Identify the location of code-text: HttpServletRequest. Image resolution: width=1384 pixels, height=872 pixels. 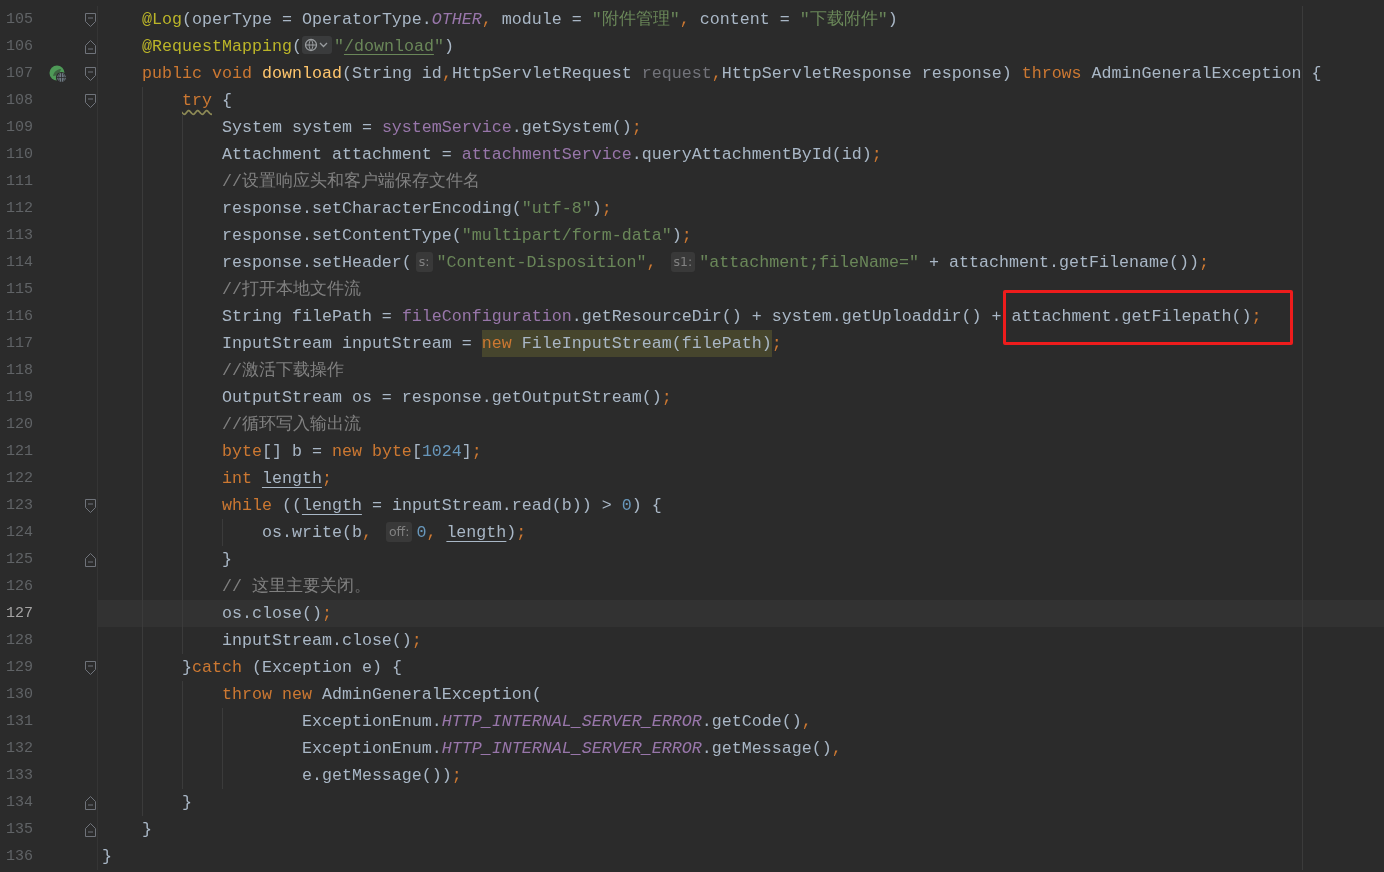
(542, 73).